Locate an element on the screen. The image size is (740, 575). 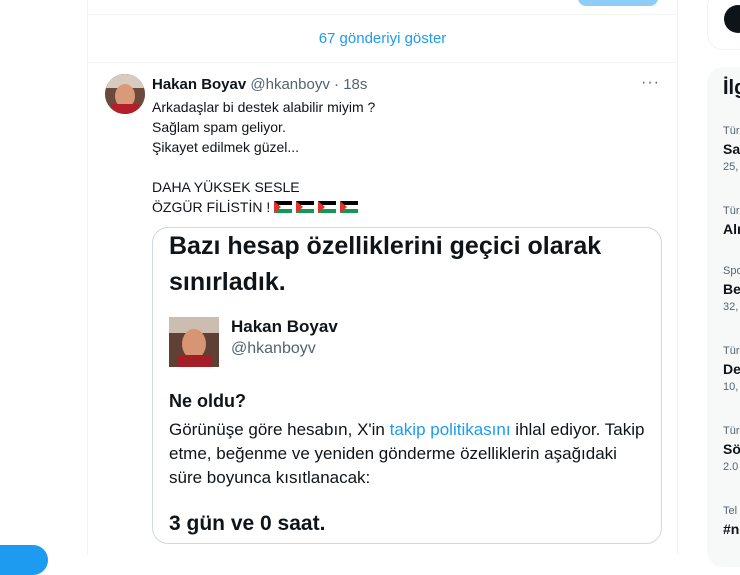
trend-title: Alı is located at coordinates (731, 229).